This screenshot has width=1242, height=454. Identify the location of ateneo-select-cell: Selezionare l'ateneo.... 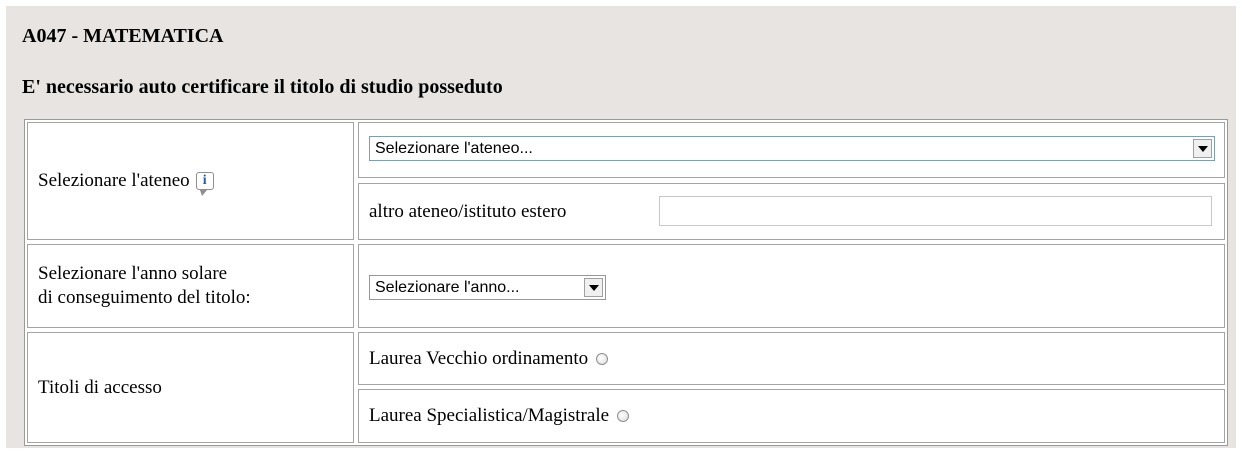
(791, 150).